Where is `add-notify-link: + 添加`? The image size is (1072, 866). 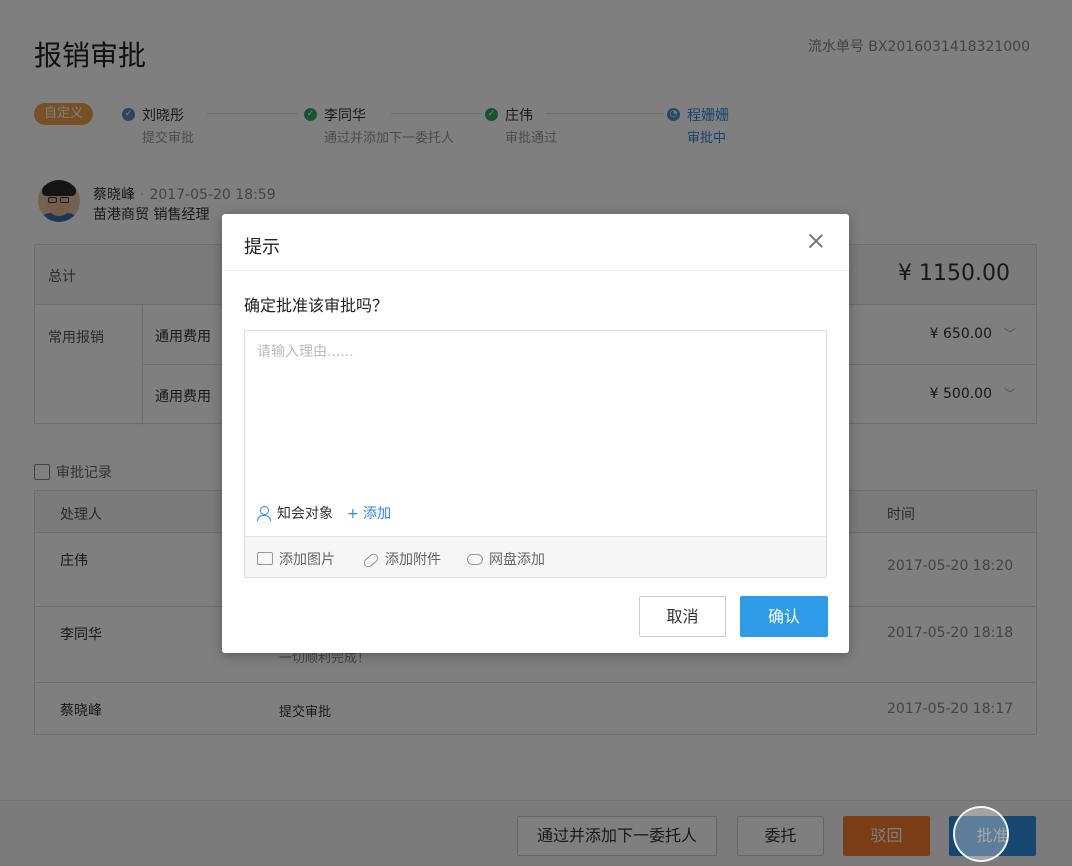
add-notify-link: + 添加 is located at coordinates (369, 514).